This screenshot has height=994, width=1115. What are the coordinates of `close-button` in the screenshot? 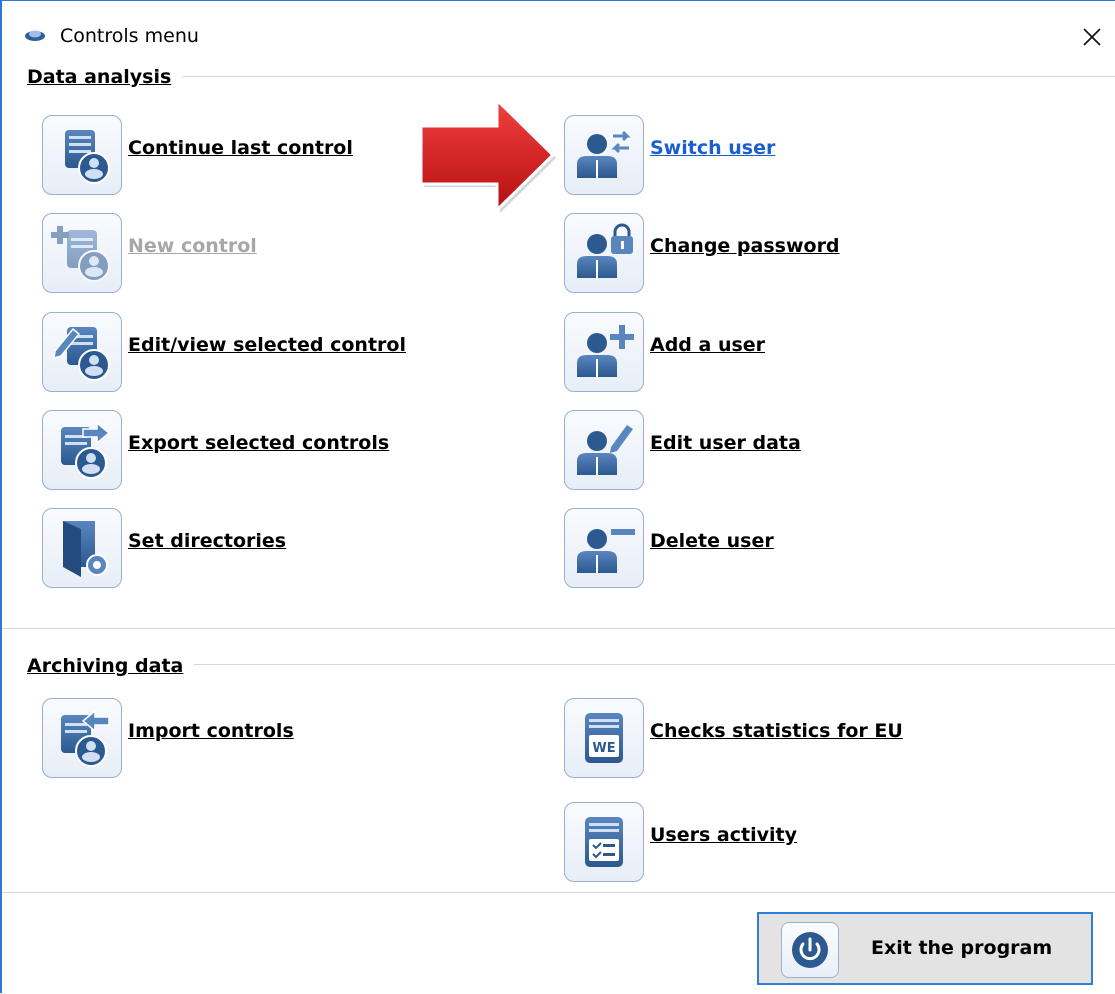 It's located at (1092, 37).